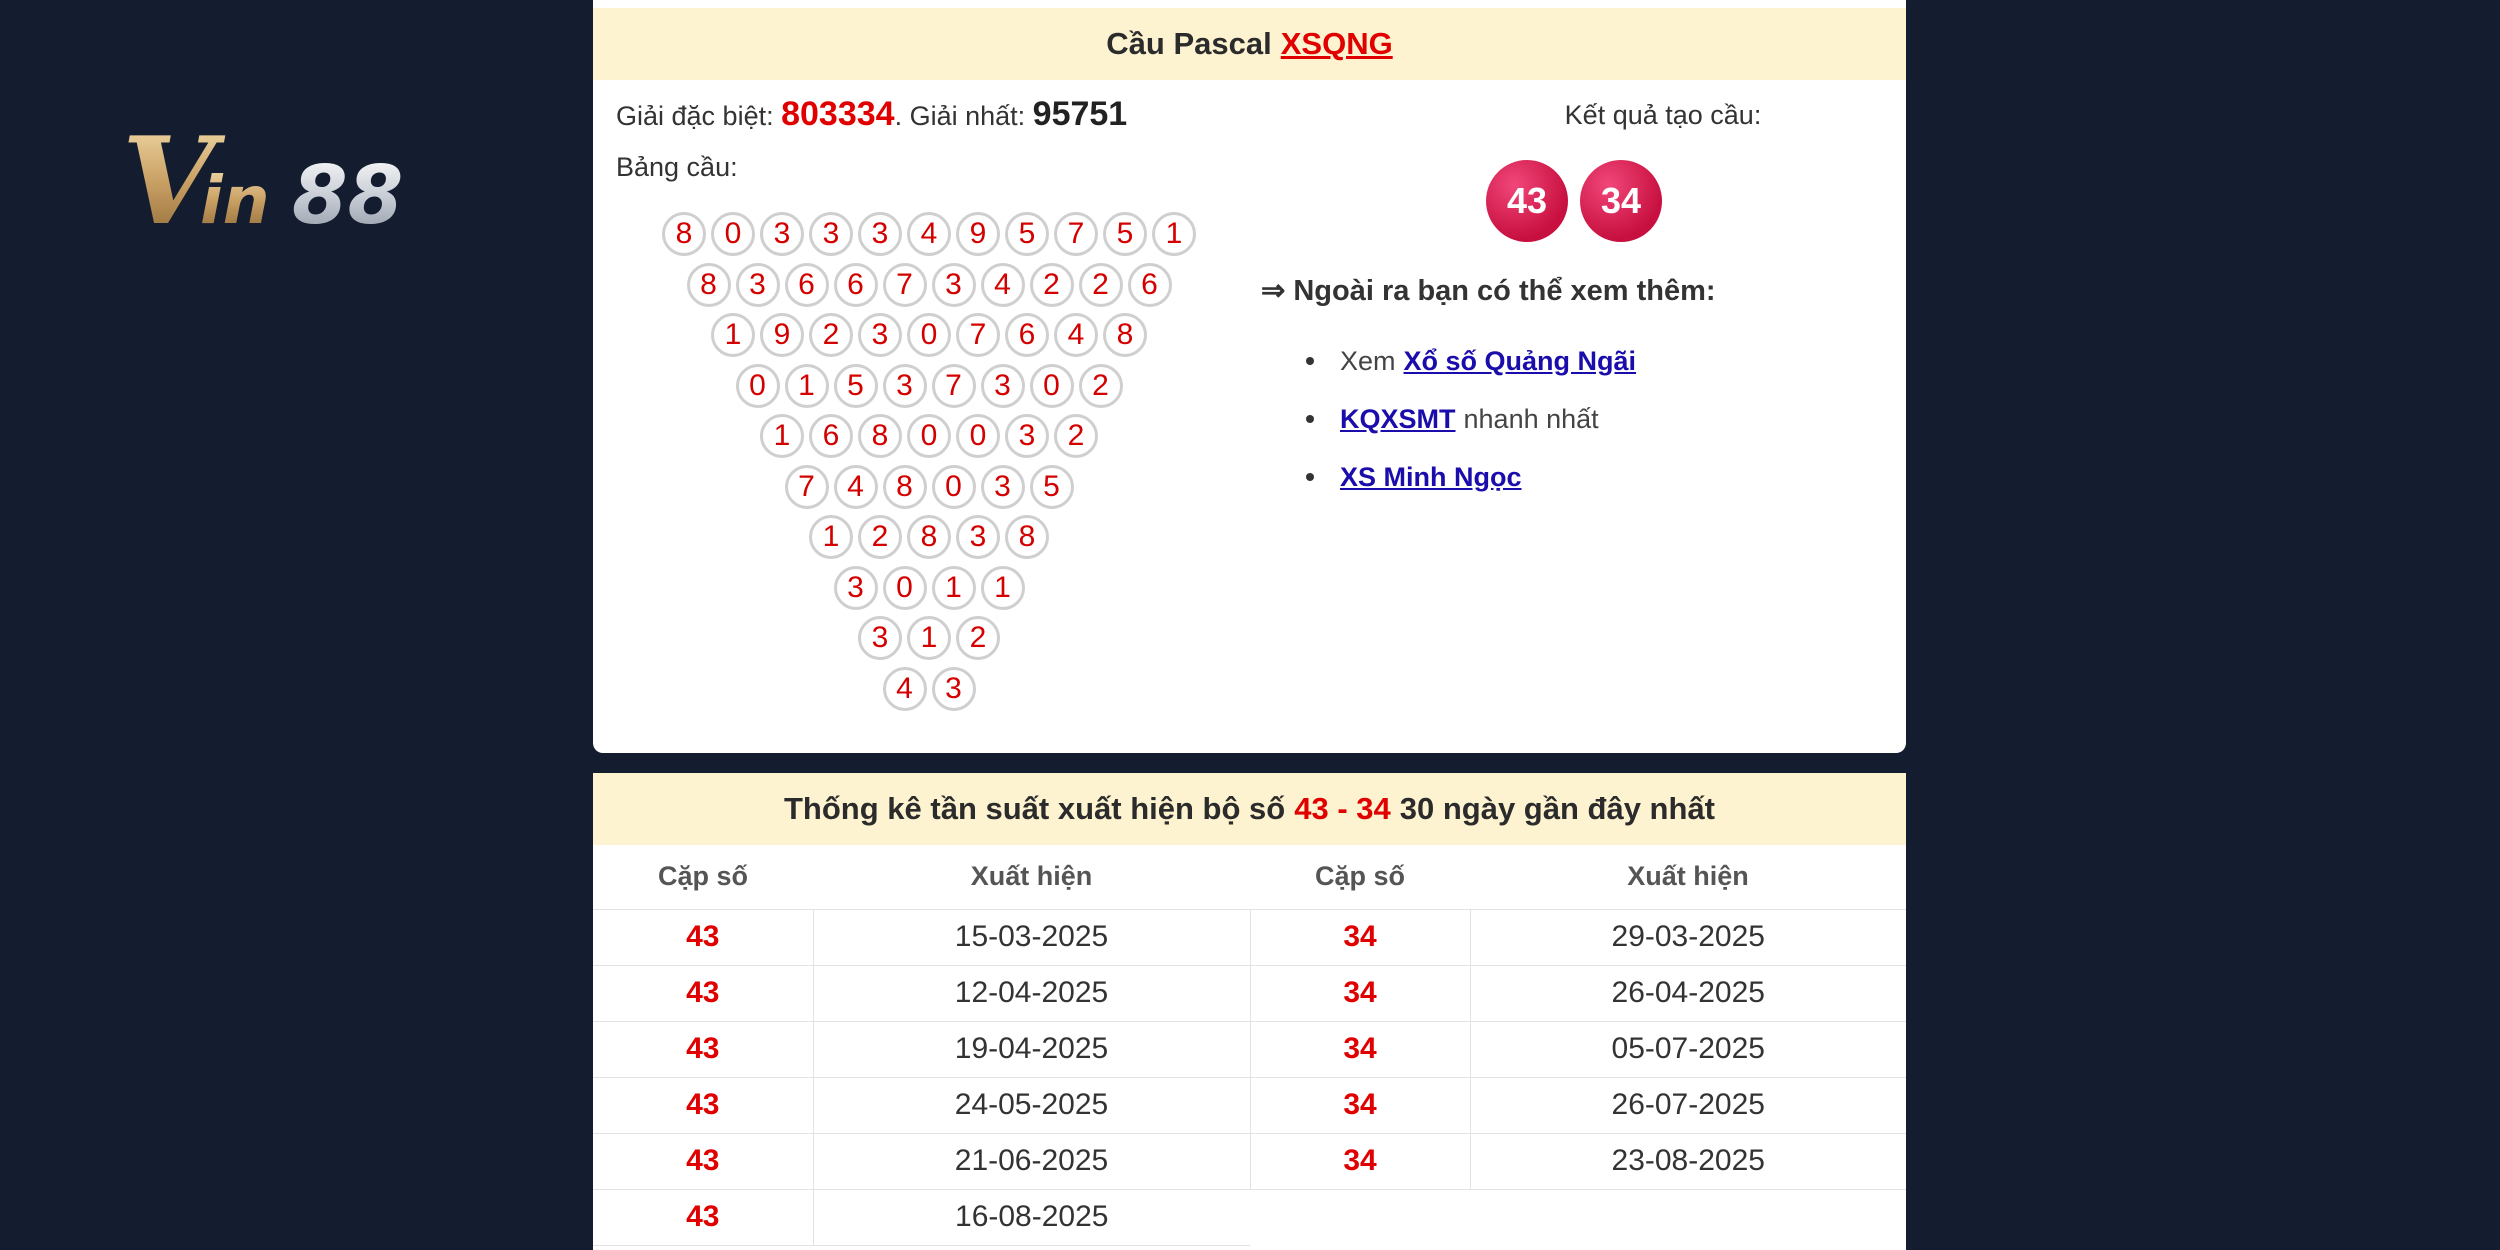 The image size is (2500, 1250). Describe the element at coordinates (1687, 937) in the screenshot. I see `date-cell: 29-03-2025` at that location.